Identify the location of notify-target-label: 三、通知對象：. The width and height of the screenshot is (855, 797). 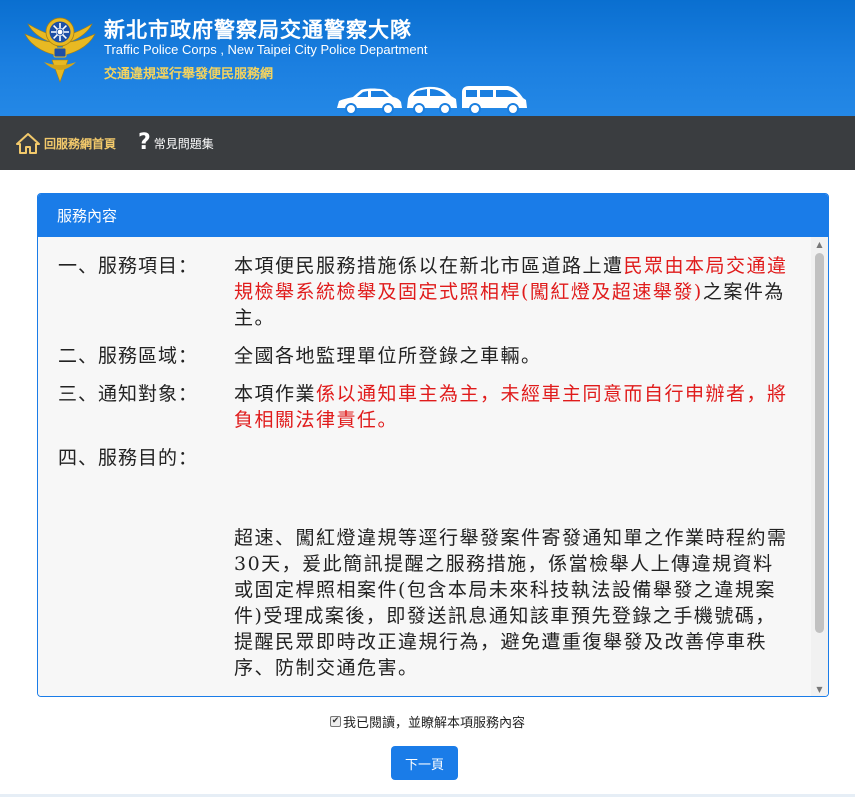
(128, 394).